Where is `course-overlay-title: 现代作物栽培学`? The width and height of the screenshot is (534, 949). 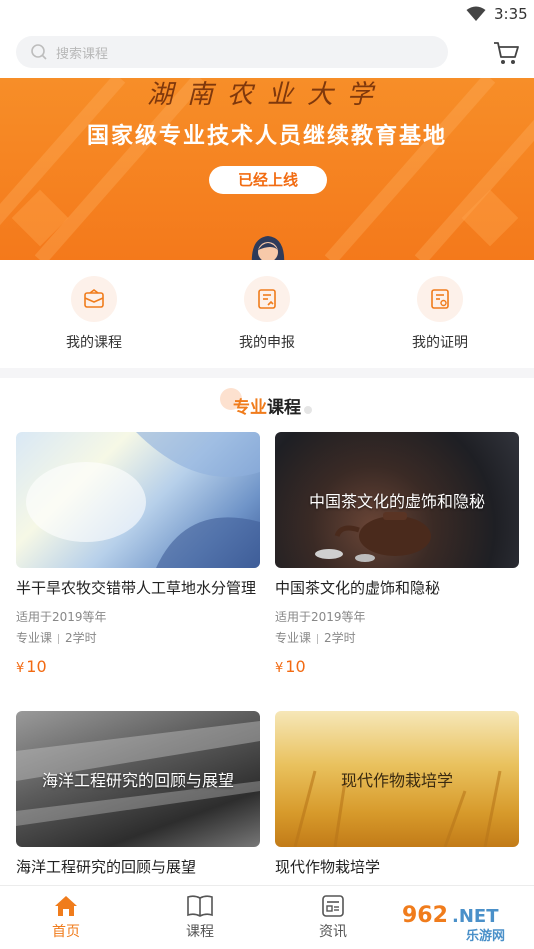
course-overlay-title: 现代作物栽培学 is located at coordinates (396, 780).